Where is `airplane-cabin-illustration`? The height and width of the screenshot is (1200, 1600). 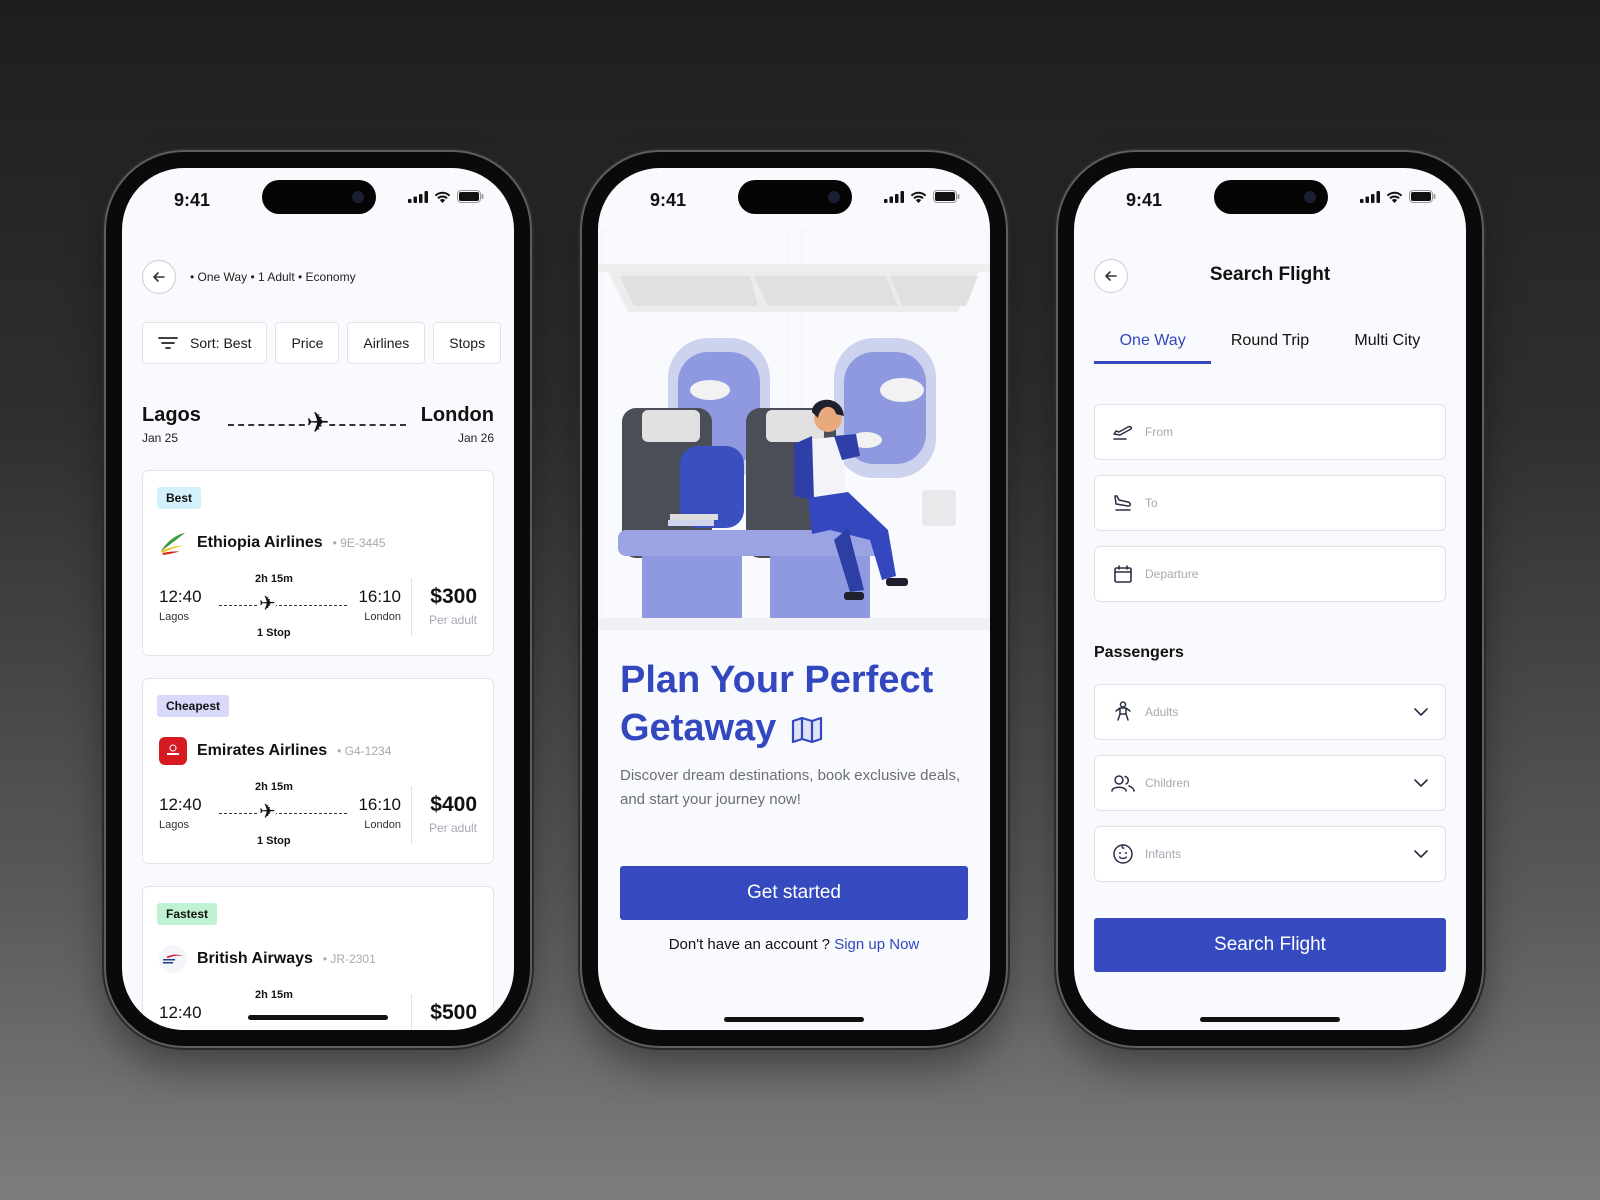
airplane-cabin-illustration is located at coordinates (794, 430).